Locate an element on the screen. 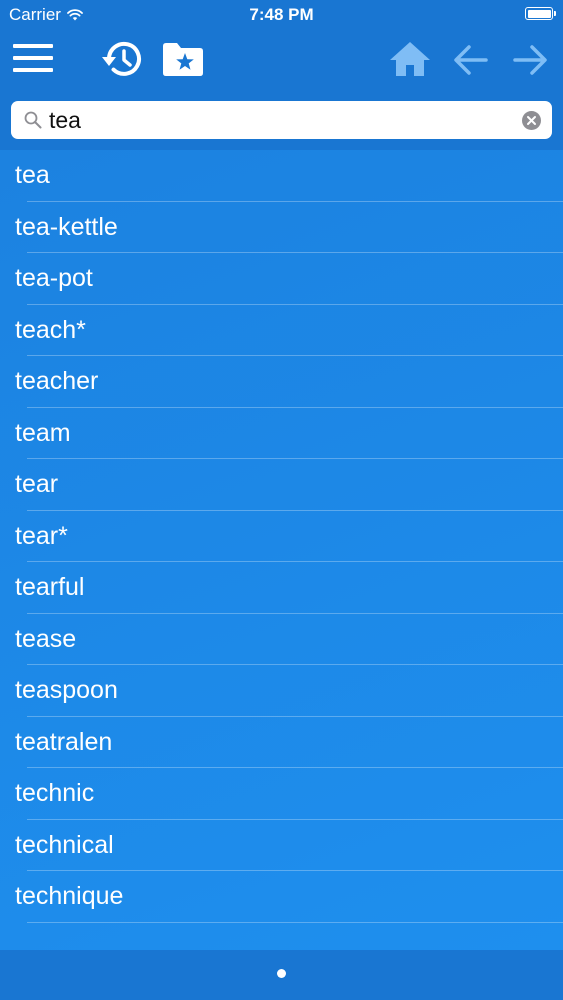  list-item: tea-kettle is located at coordinates (281, 227).